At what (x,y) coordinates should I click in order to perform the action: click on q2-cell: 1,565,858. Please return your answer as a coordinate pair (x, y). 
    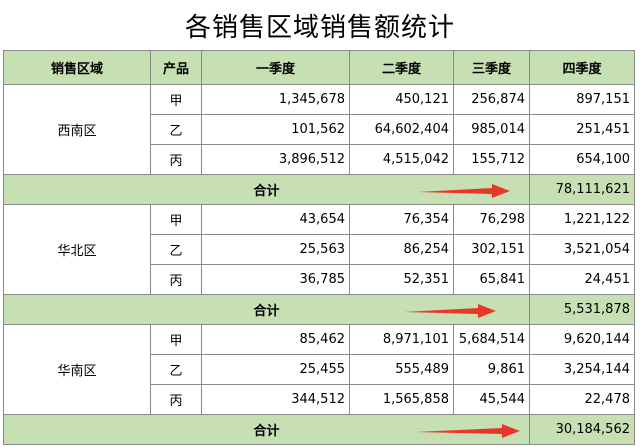
    Looking at the image, I should click on (401, 399).